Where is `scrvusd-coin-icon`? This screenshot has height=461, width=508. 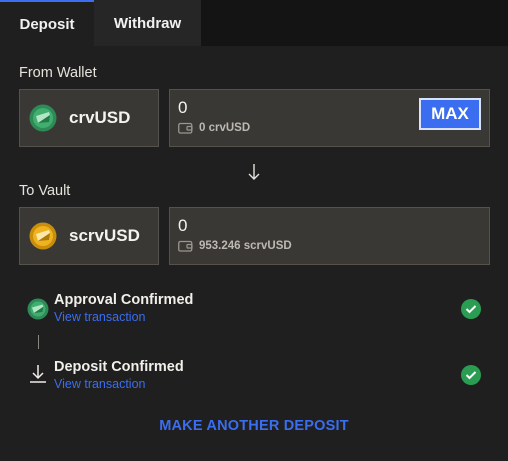 scrvusd-coin-icon is located at coordinates (43, 236).